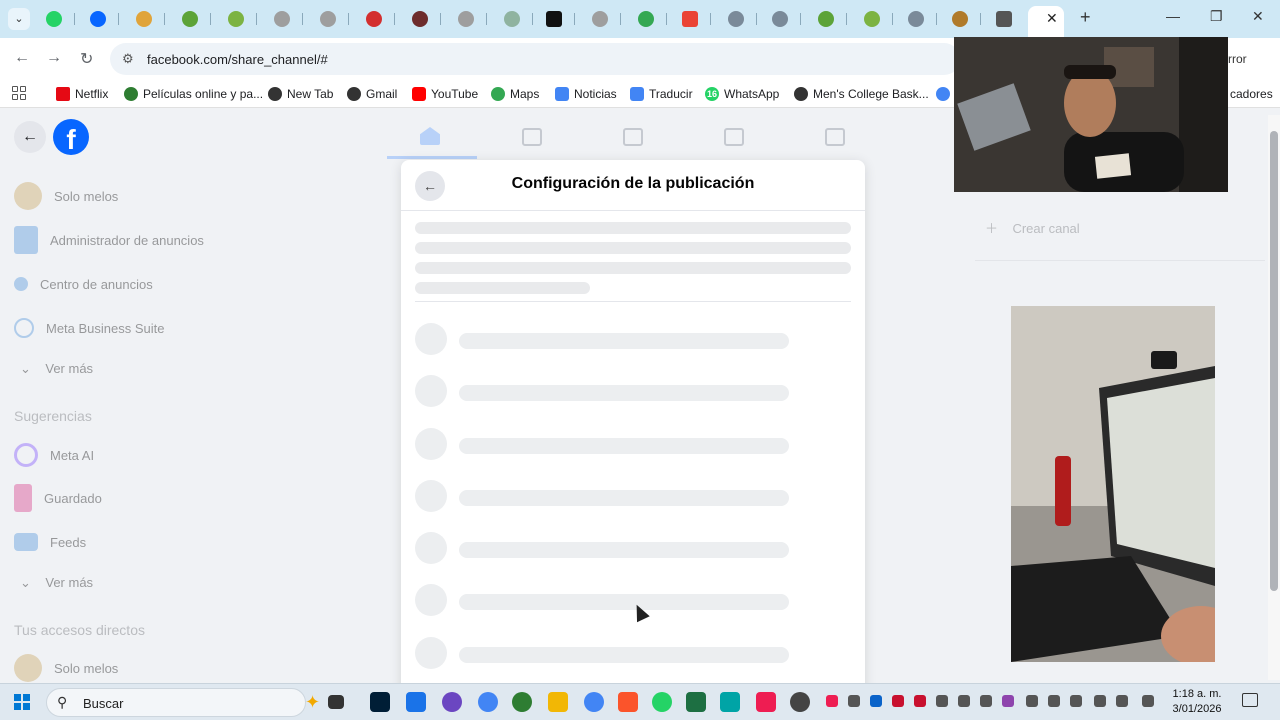 The image size is (1280, 720). Describe the element at coordinates (1100, 701) in the screenshot. I see `microphone-icon` at that location.